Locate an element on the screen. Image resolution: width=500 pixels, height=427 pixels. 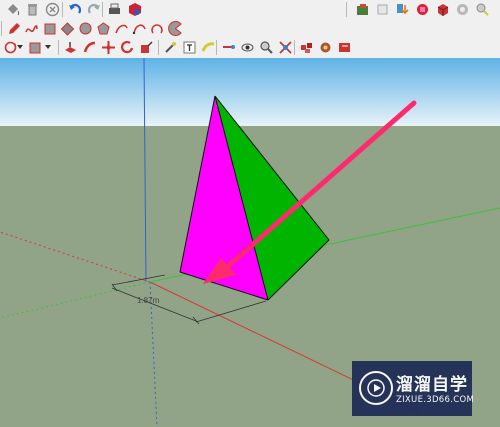
text-button is located at coordinates (189, 47).